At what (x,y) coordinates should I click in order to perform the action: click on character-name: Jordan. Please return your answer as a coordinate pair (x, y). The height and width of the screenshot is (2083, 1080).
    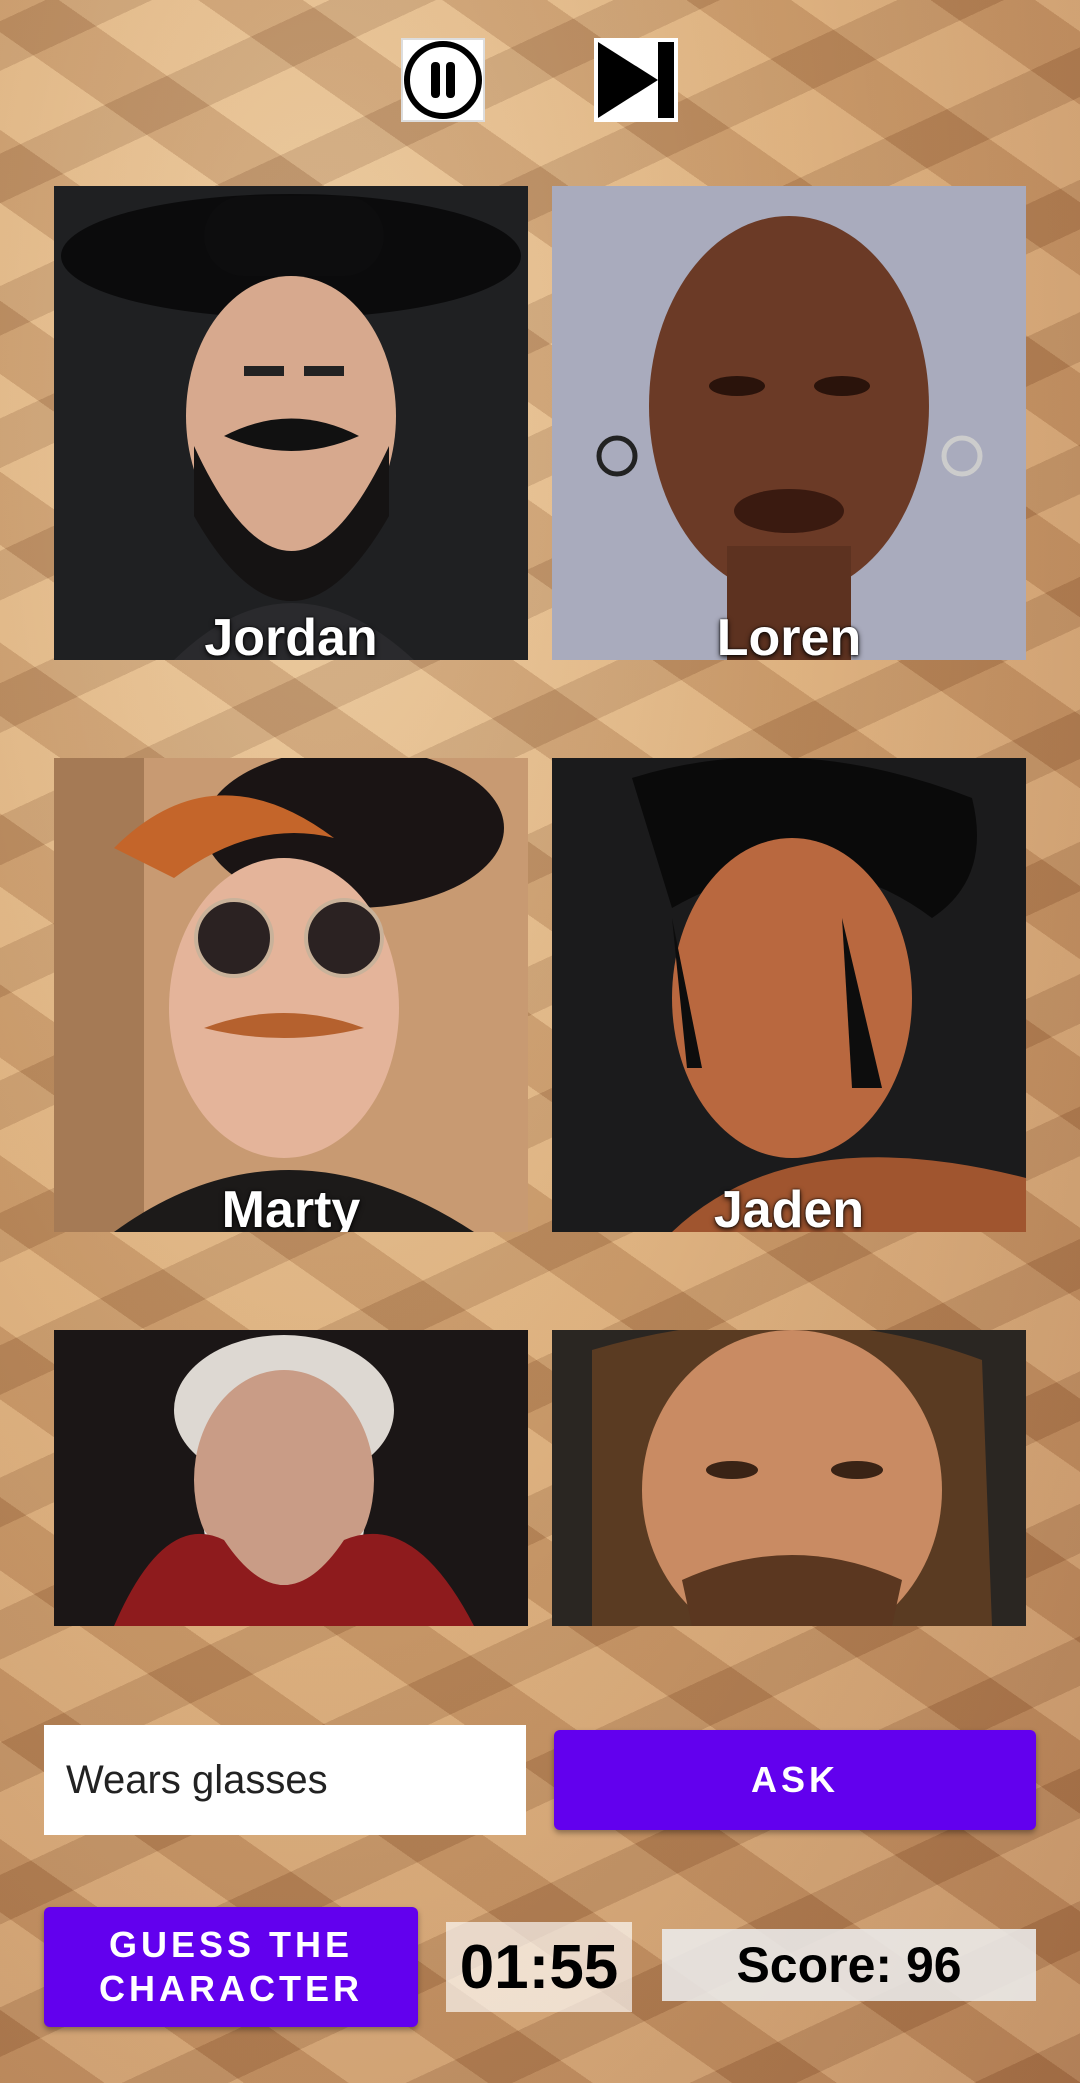
    Looking at the image, I should click on (291, 634).